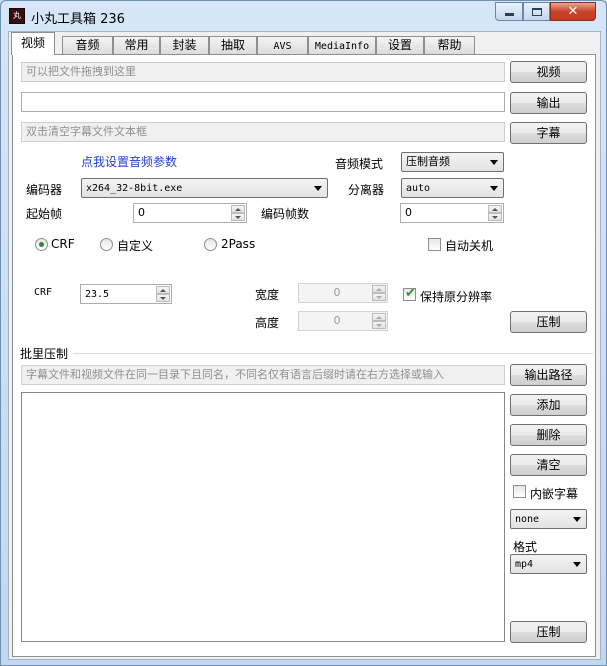 The image size is (607, 666). I want to click on tab-label: 封装, so click(184, 45).